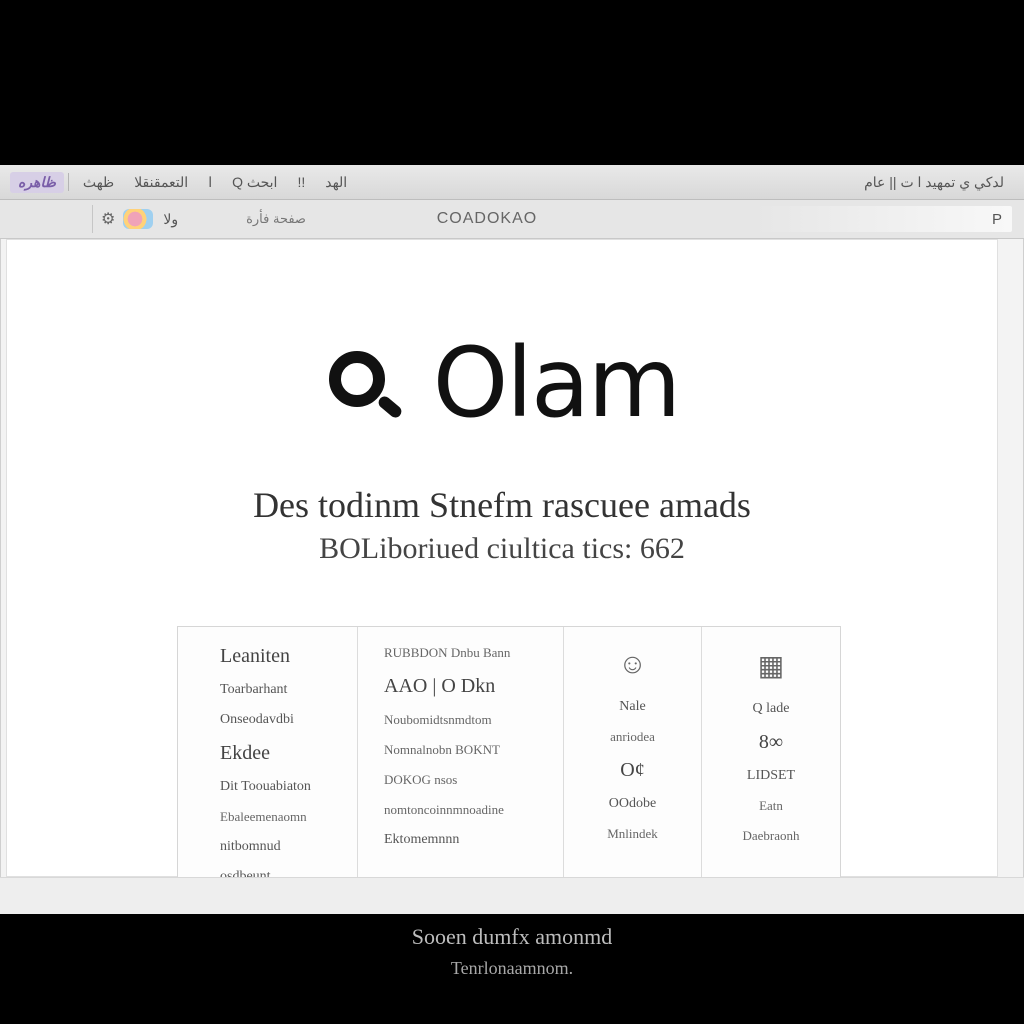 The width and height of the screenshot is (1024, 1024). Describe the element at coordinates (444, 809) in the screenshot. I see `card-text: nomtoncoinnmnoadine` at that location.